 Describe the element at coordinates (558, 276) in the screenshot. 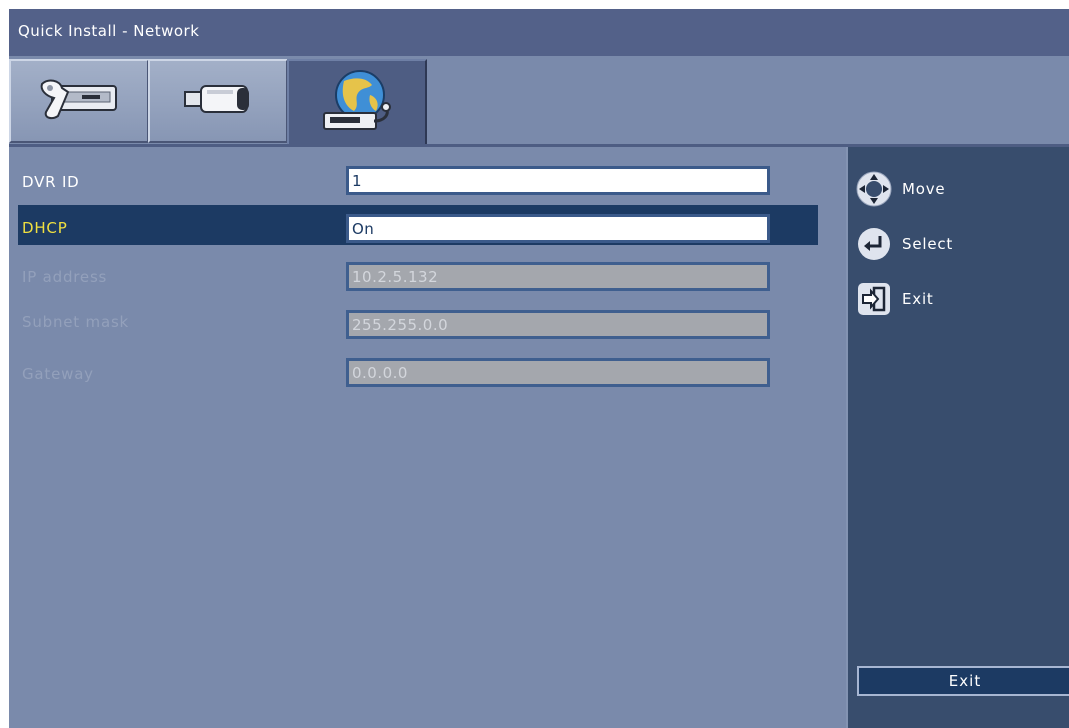

I see `ip-address-field: 10.2.5.132` at that location.